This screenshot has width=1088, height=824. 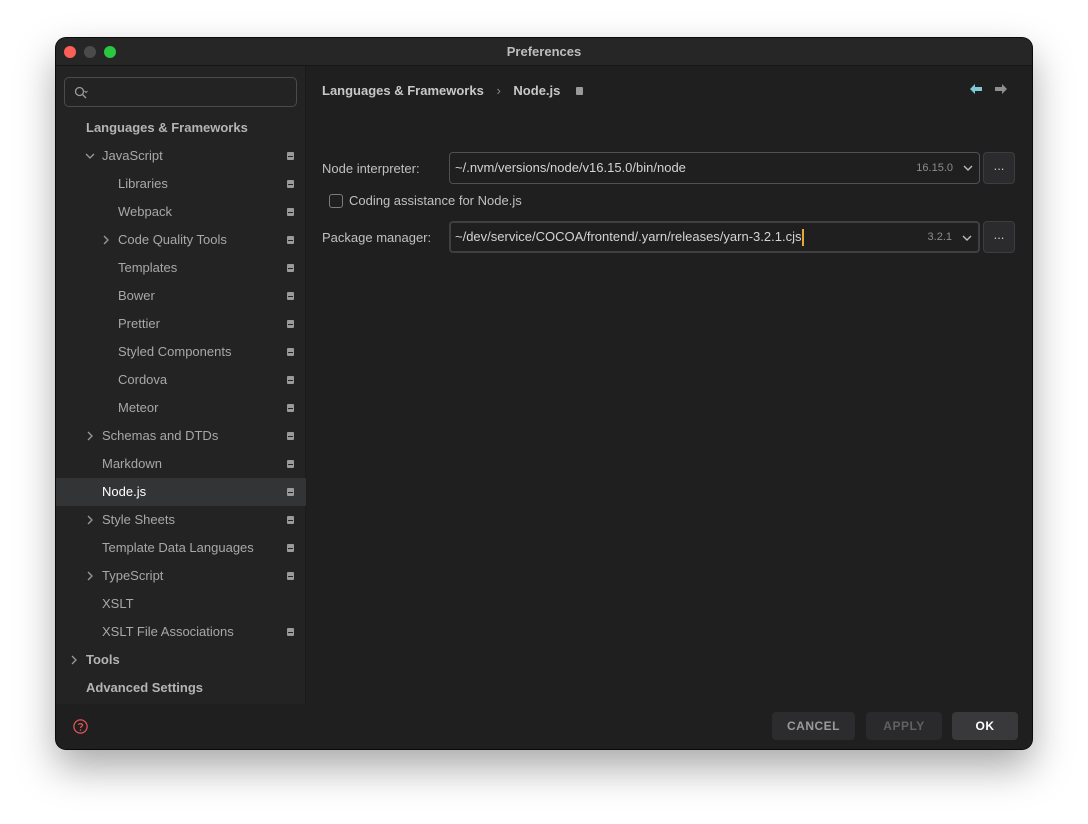 What do you see at coordinates (181, 408) in the screenshot?
I see `sidebar-item: Meteor` at bounding box center [181, 408].